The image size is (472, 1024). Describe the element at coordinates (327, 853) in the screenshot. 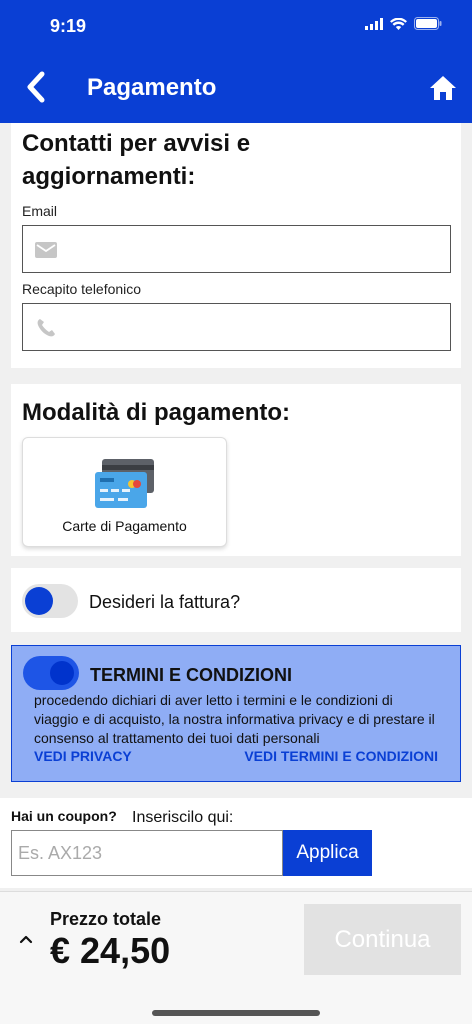

I see `apply-coupon-button: Applica` at that location.